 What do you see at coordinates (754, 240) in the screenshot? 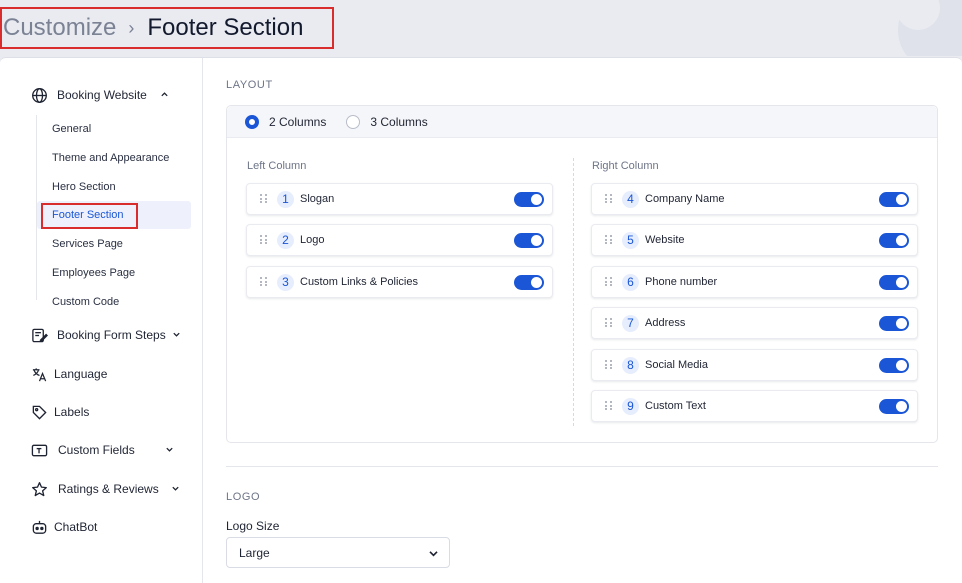
I see `field-row-website: 5 Website` at bounding box center [754, 240].